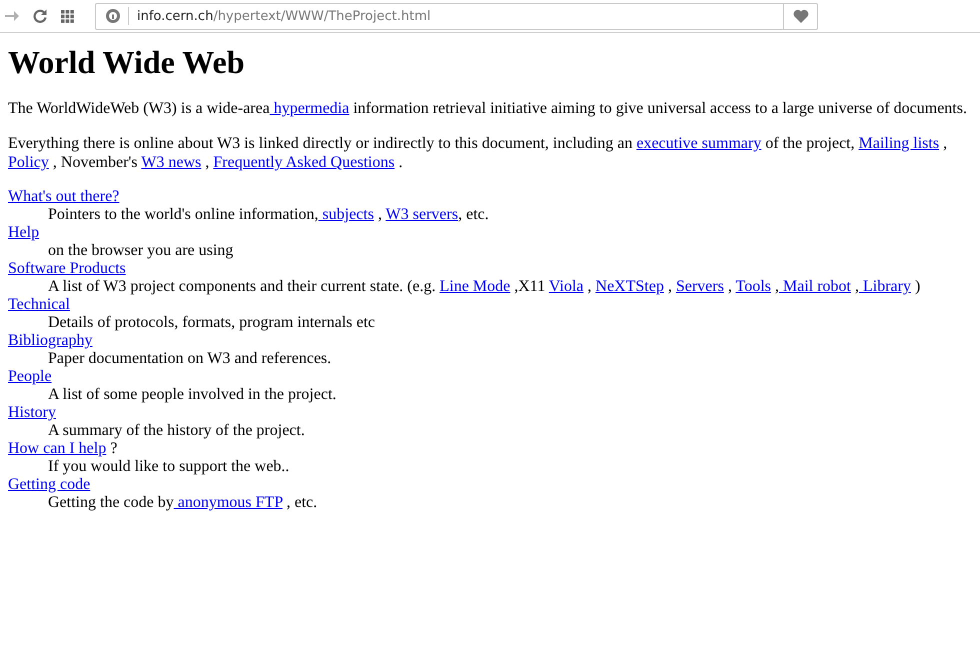  Describe the element at coordinates (478, 153) in the screenshot. I see `paragraph: Everything there is online about W3 is linked directly or indirectly to this document, including an executive summary of the project, Mailing lists , Policy , November's W3 news , Frequently Asked Questions .` at that location.